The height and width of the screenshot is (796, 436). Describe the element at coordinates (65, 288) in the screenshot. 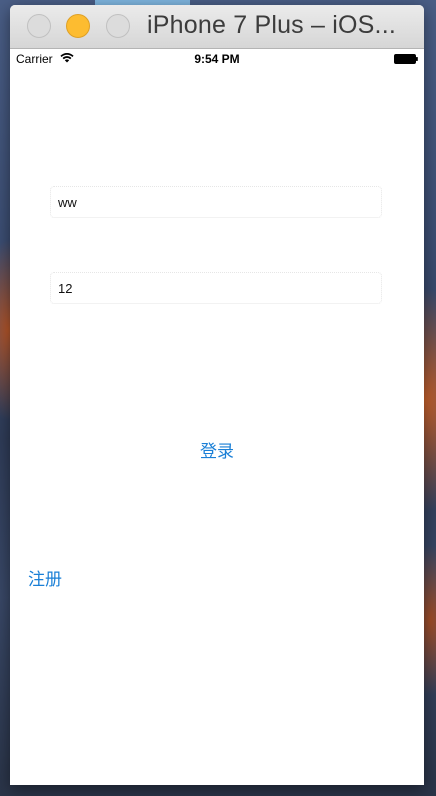

I see `password-value: 12` at that location.